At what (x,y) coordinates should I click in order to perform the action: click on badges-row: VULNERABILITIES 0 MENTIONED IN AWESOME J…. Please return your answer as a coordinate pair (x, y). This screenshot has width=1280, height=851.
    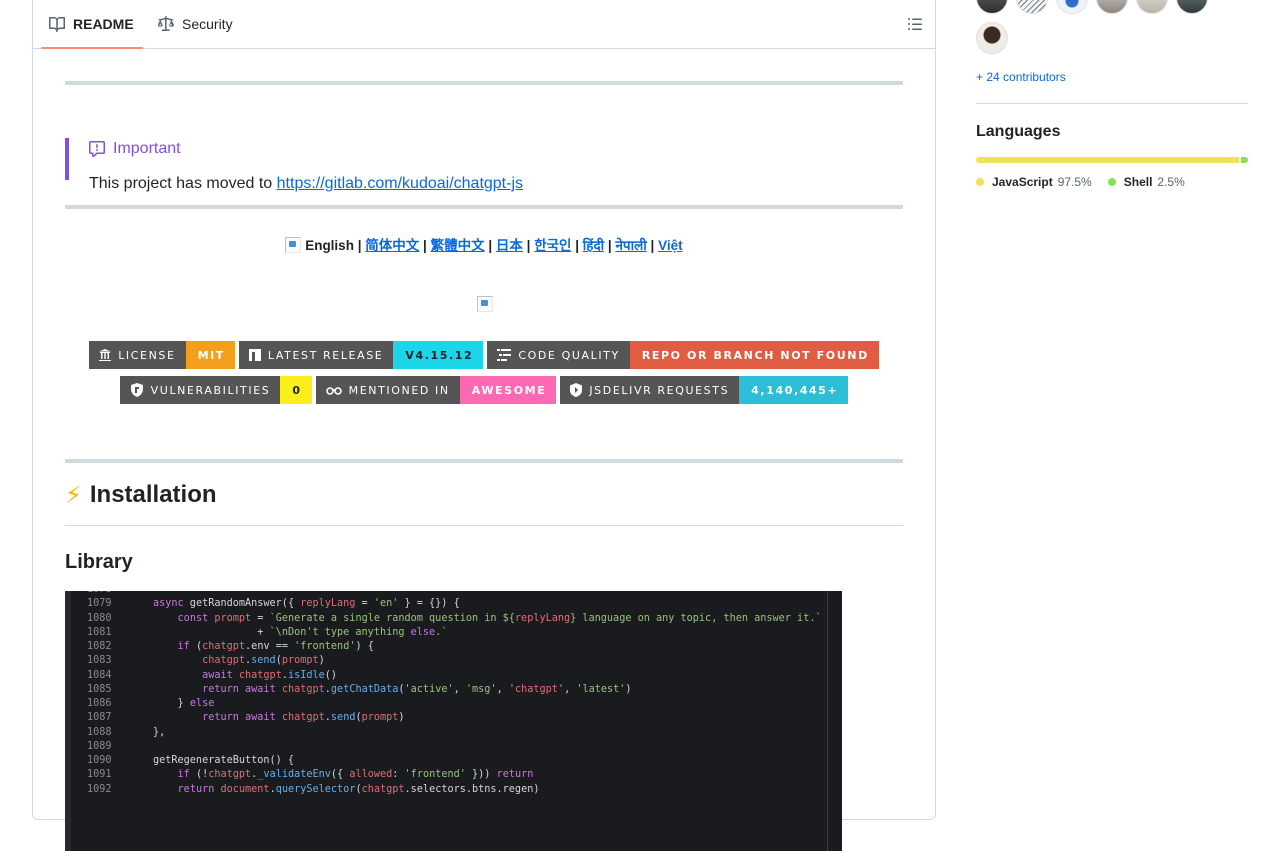
    Looking at the image, I should click on (484, 390).